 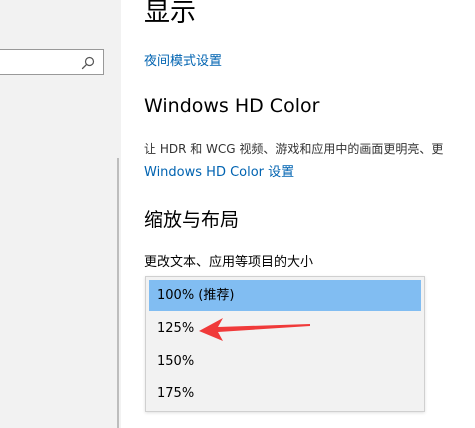 I want to click on page-title: 显示, so click(x=170, y=14).